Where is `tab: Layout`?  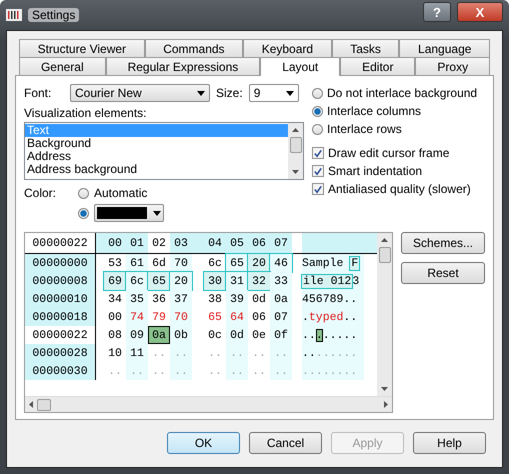
tab: Layout is located at coordinates (300, 66).